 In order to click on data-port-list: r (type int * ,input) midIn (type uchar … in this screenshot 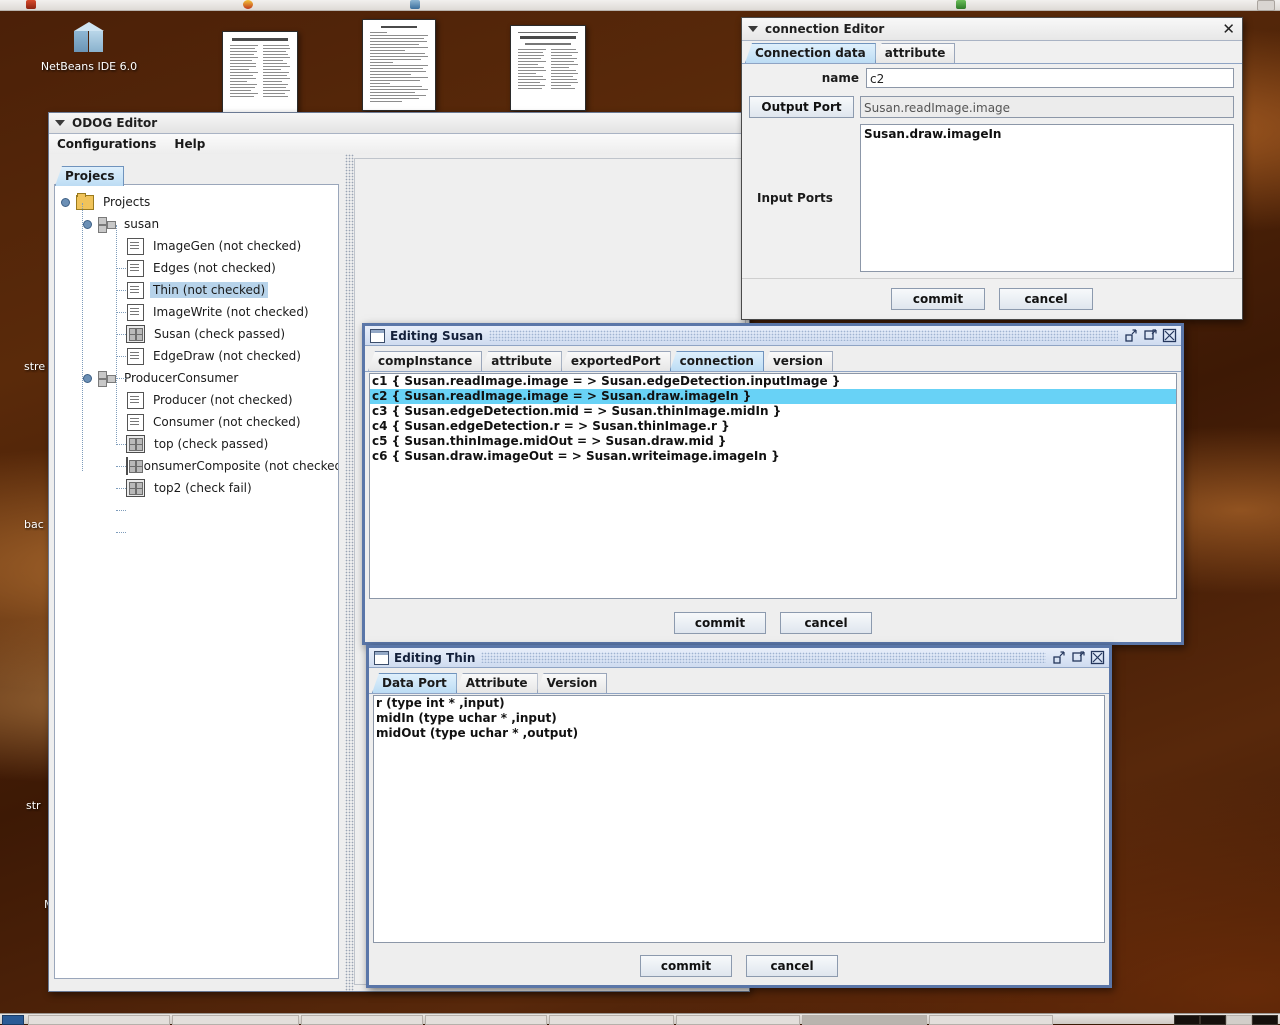, I will do `click(739, 819)`.